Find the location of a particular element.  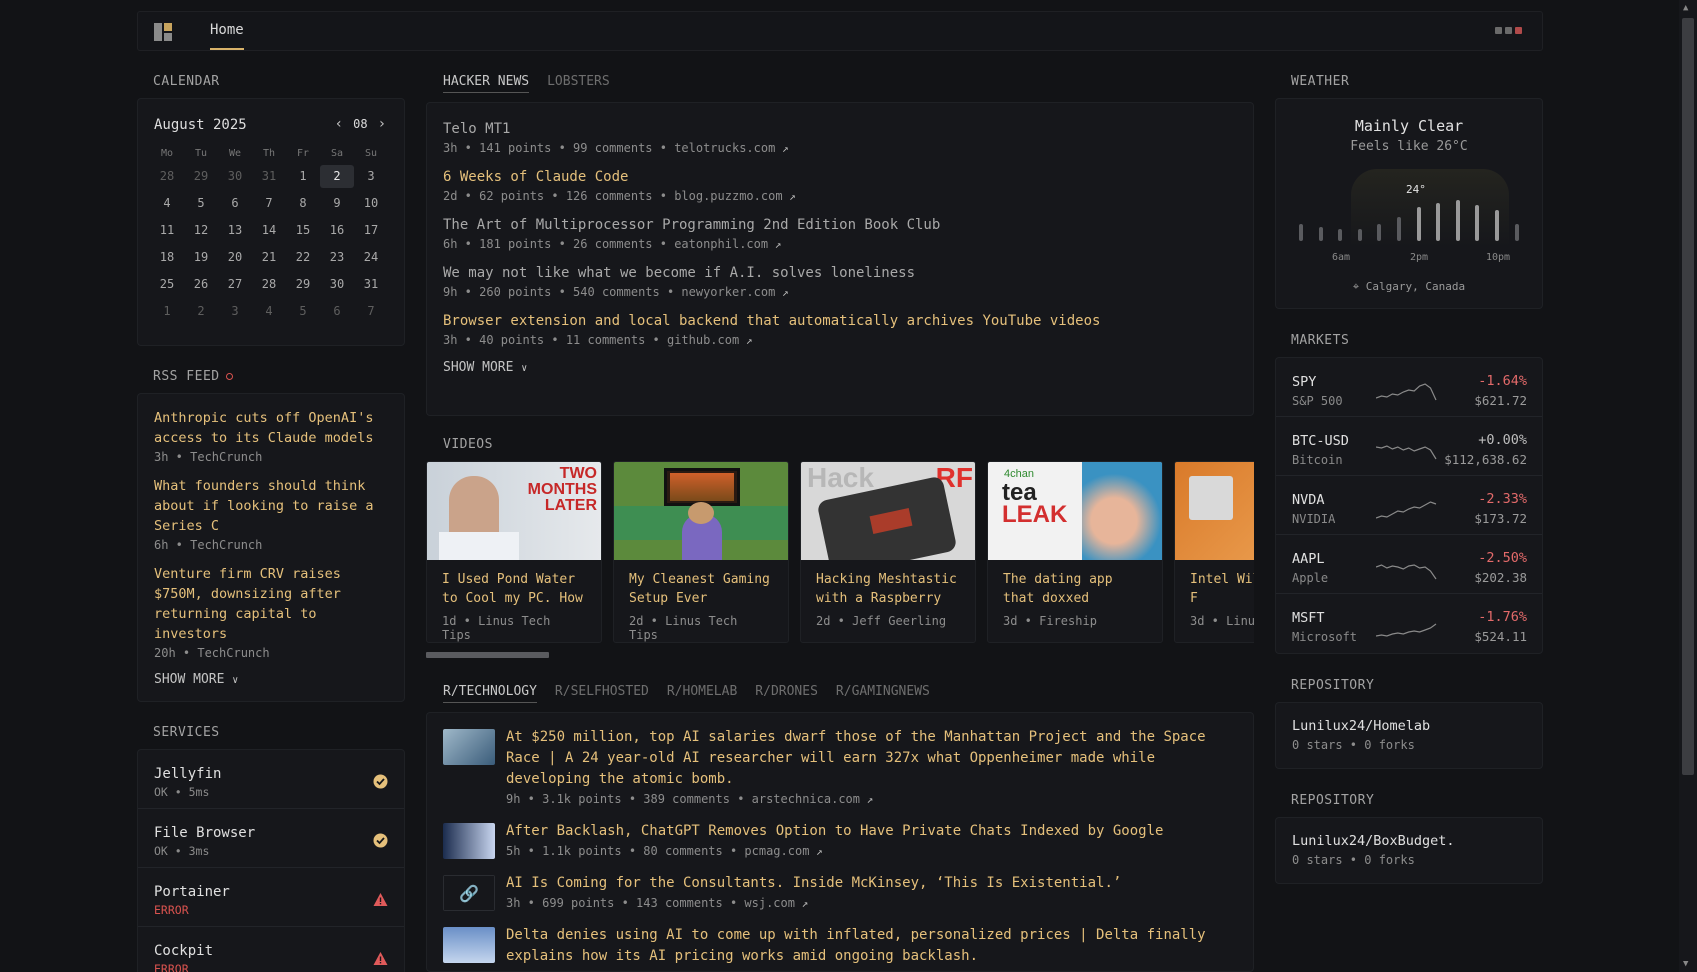

video-card: Intel Will Recover F 3d • Linus is located at coordinates (1214, 552).